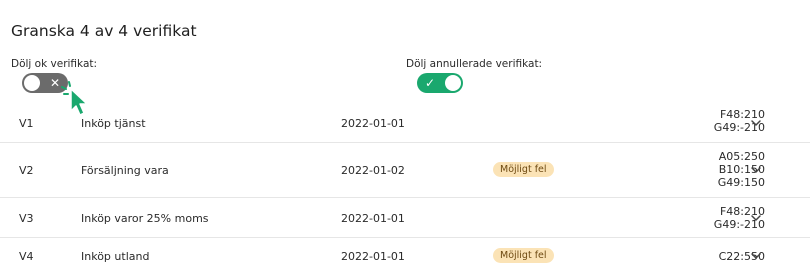  What do you see at coordinates (26, 123) in the screenshot?
I see `verification-id: V1` at bounding box center [26, 123].